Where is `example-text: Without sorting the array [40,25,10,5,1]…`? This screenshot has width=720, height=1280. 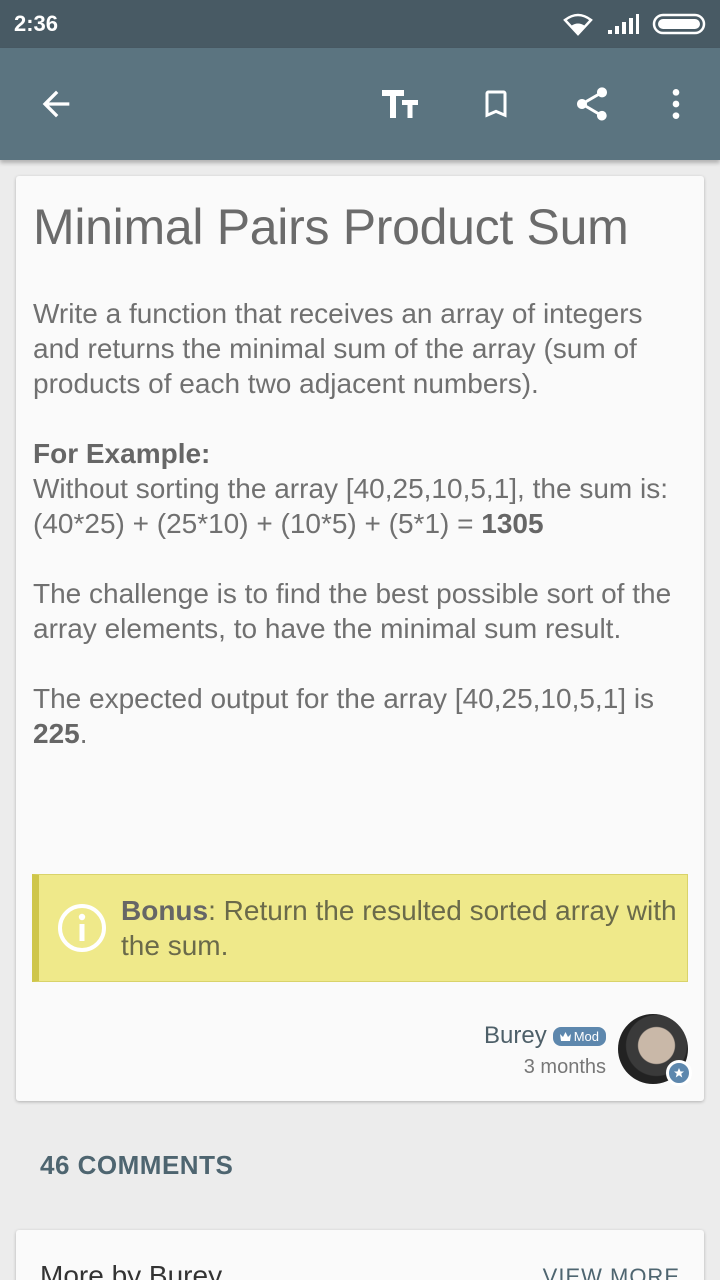
example-text: Without sorting the array [40,25,10,5,1]… is located at coordinates (350, 488).